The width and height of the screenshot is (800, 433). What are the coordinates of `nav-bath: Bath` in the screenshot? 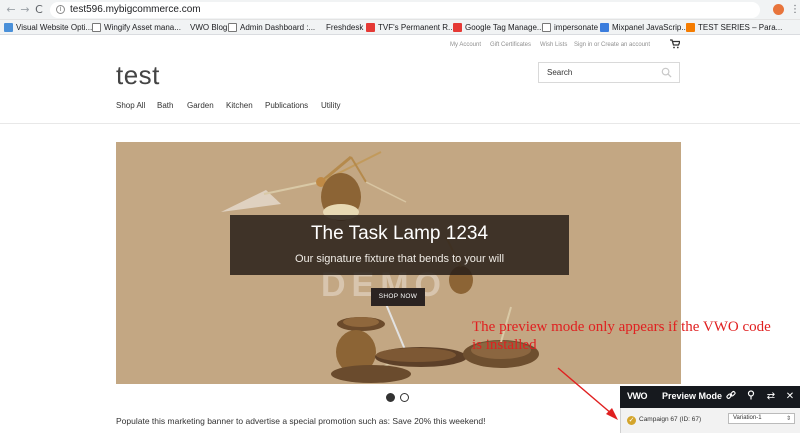 It's located at (165, 105).